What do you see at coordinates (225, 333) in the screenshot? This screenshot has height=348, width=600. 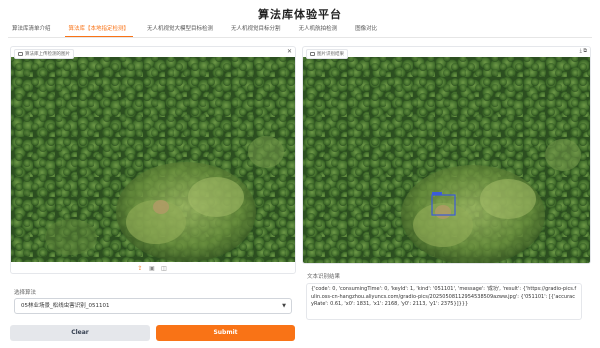 I see `submit-button: Submit` at bounding box center [225, 333].